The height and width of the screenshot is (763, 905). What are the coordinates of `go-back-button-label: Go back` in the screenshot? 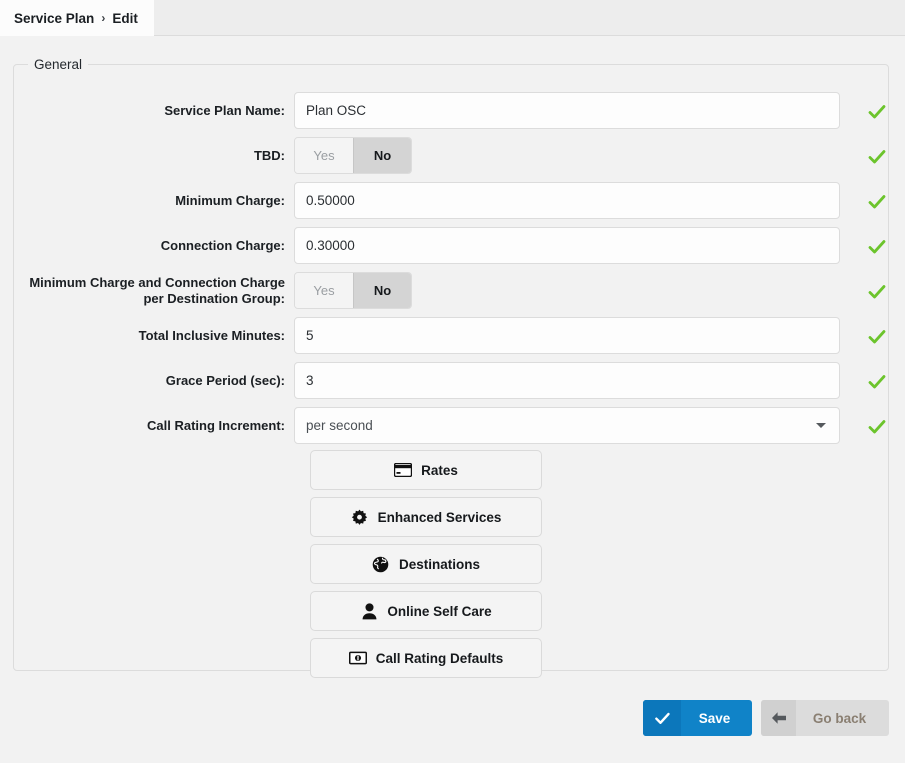 It's located at (839, 718).